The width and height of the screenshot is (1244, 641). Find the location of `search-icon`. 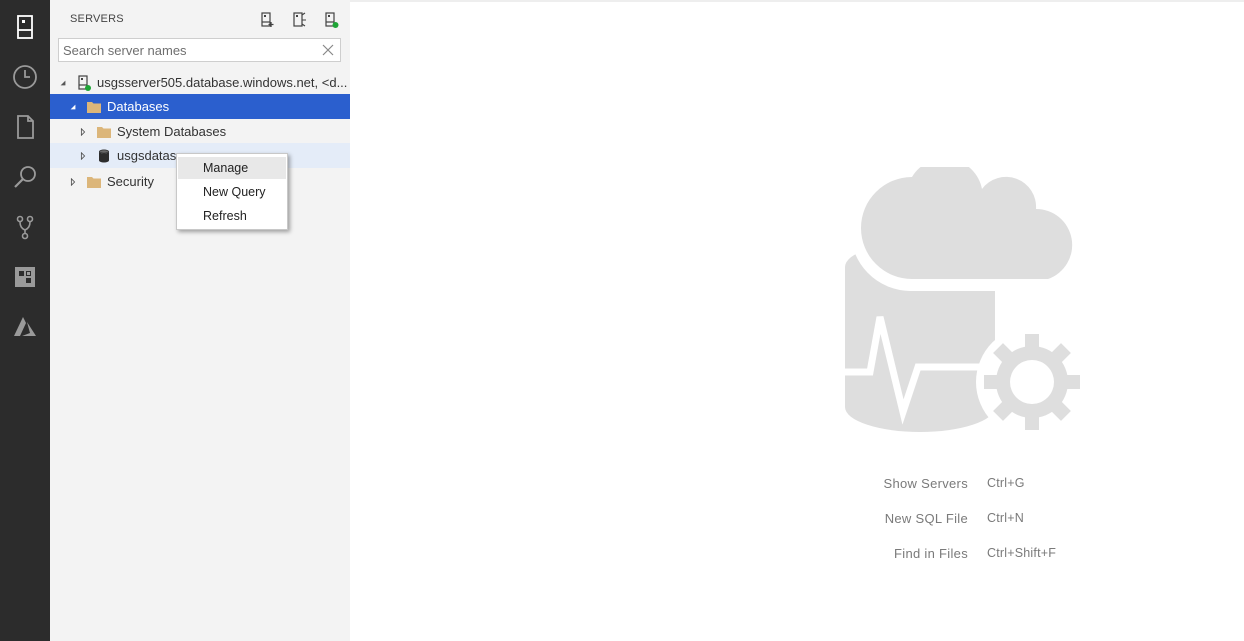

search-icon is located at coordinates (25, 177).